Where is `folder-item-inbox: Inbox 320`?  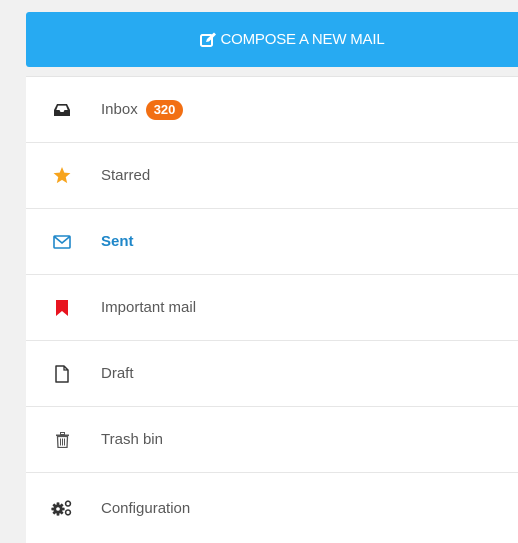 folder-item-inbox: Inbox 320 is located at coordinates (272, 110).